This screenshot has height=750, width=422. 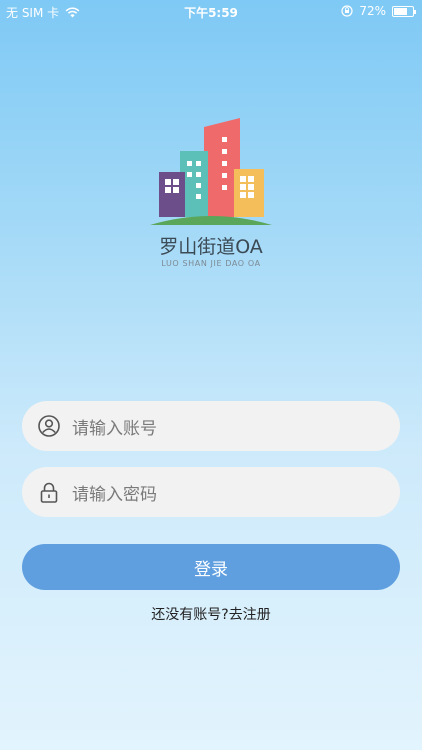 What do you see at coordinates (400, 11) in the screenshot?
I see `battery-fill` at bounding box center [400, 11].